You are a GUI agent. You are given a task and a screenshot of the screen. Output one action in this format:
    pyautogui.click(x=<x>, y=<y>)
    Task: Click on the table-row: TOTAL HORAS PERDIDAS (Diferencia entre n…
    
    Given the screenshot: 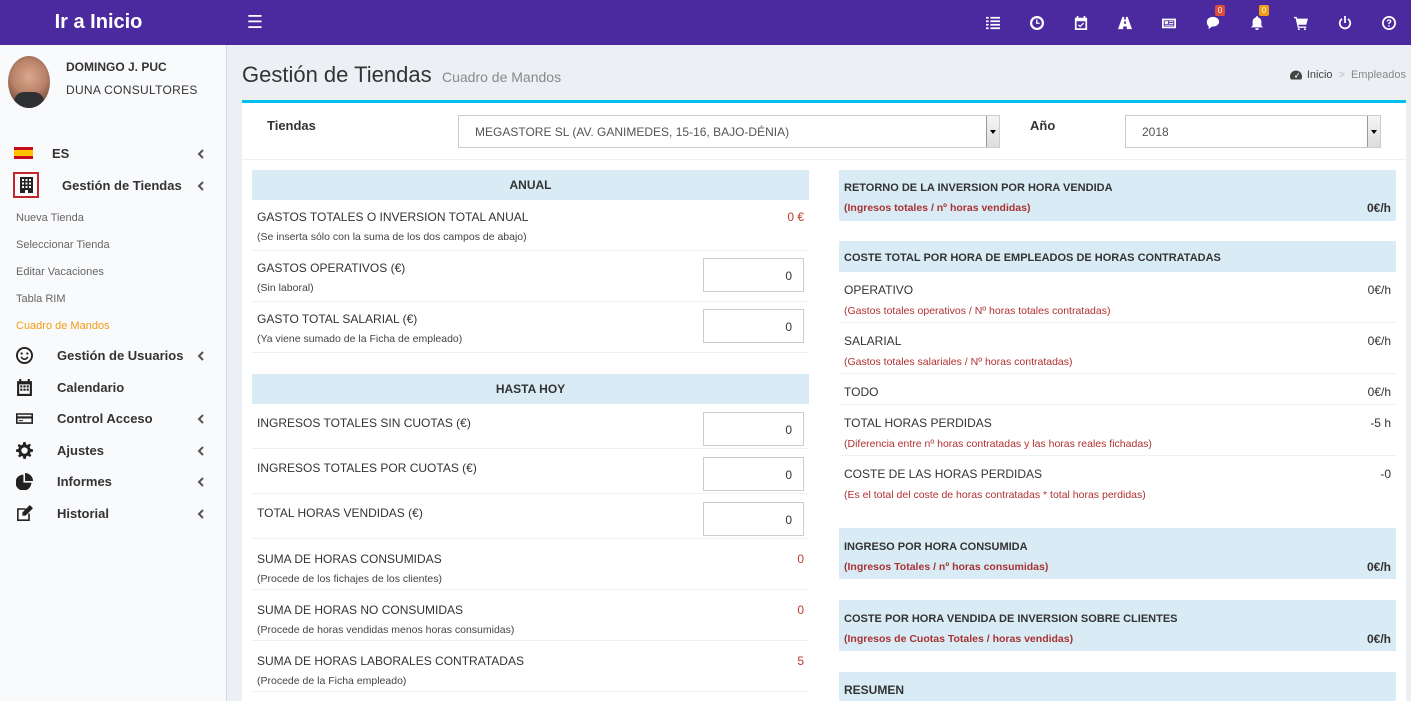 What is the action you would take?
    pyautogui.click(x=1117, y=430)
    